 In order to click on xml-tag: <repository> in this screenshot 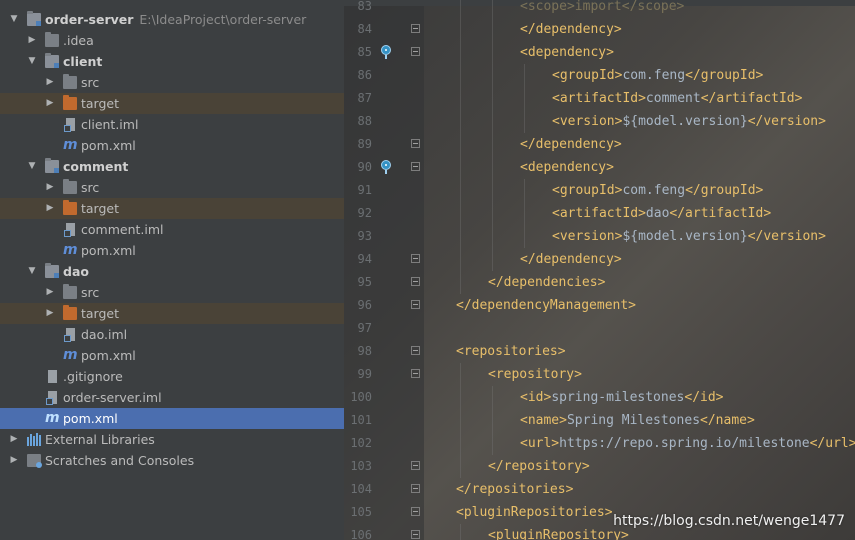, I will do `click(535, 374)`.